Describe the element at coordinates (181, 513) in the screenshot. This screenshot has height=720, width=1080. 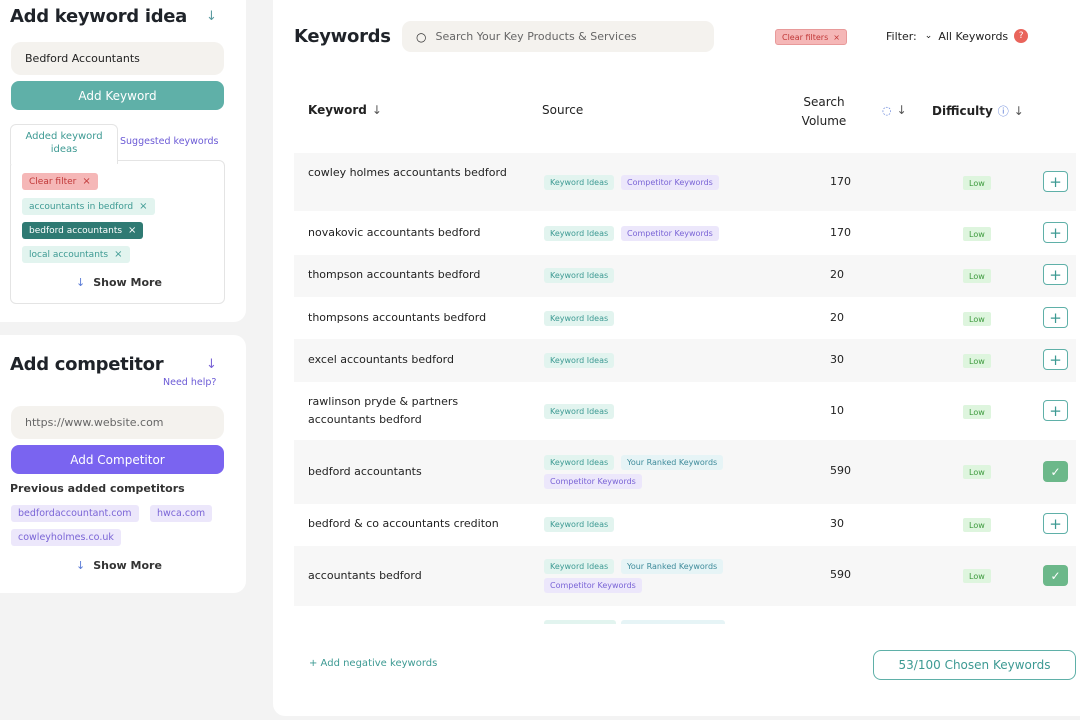
I see `competitor-chip: hwca.com` at that location.